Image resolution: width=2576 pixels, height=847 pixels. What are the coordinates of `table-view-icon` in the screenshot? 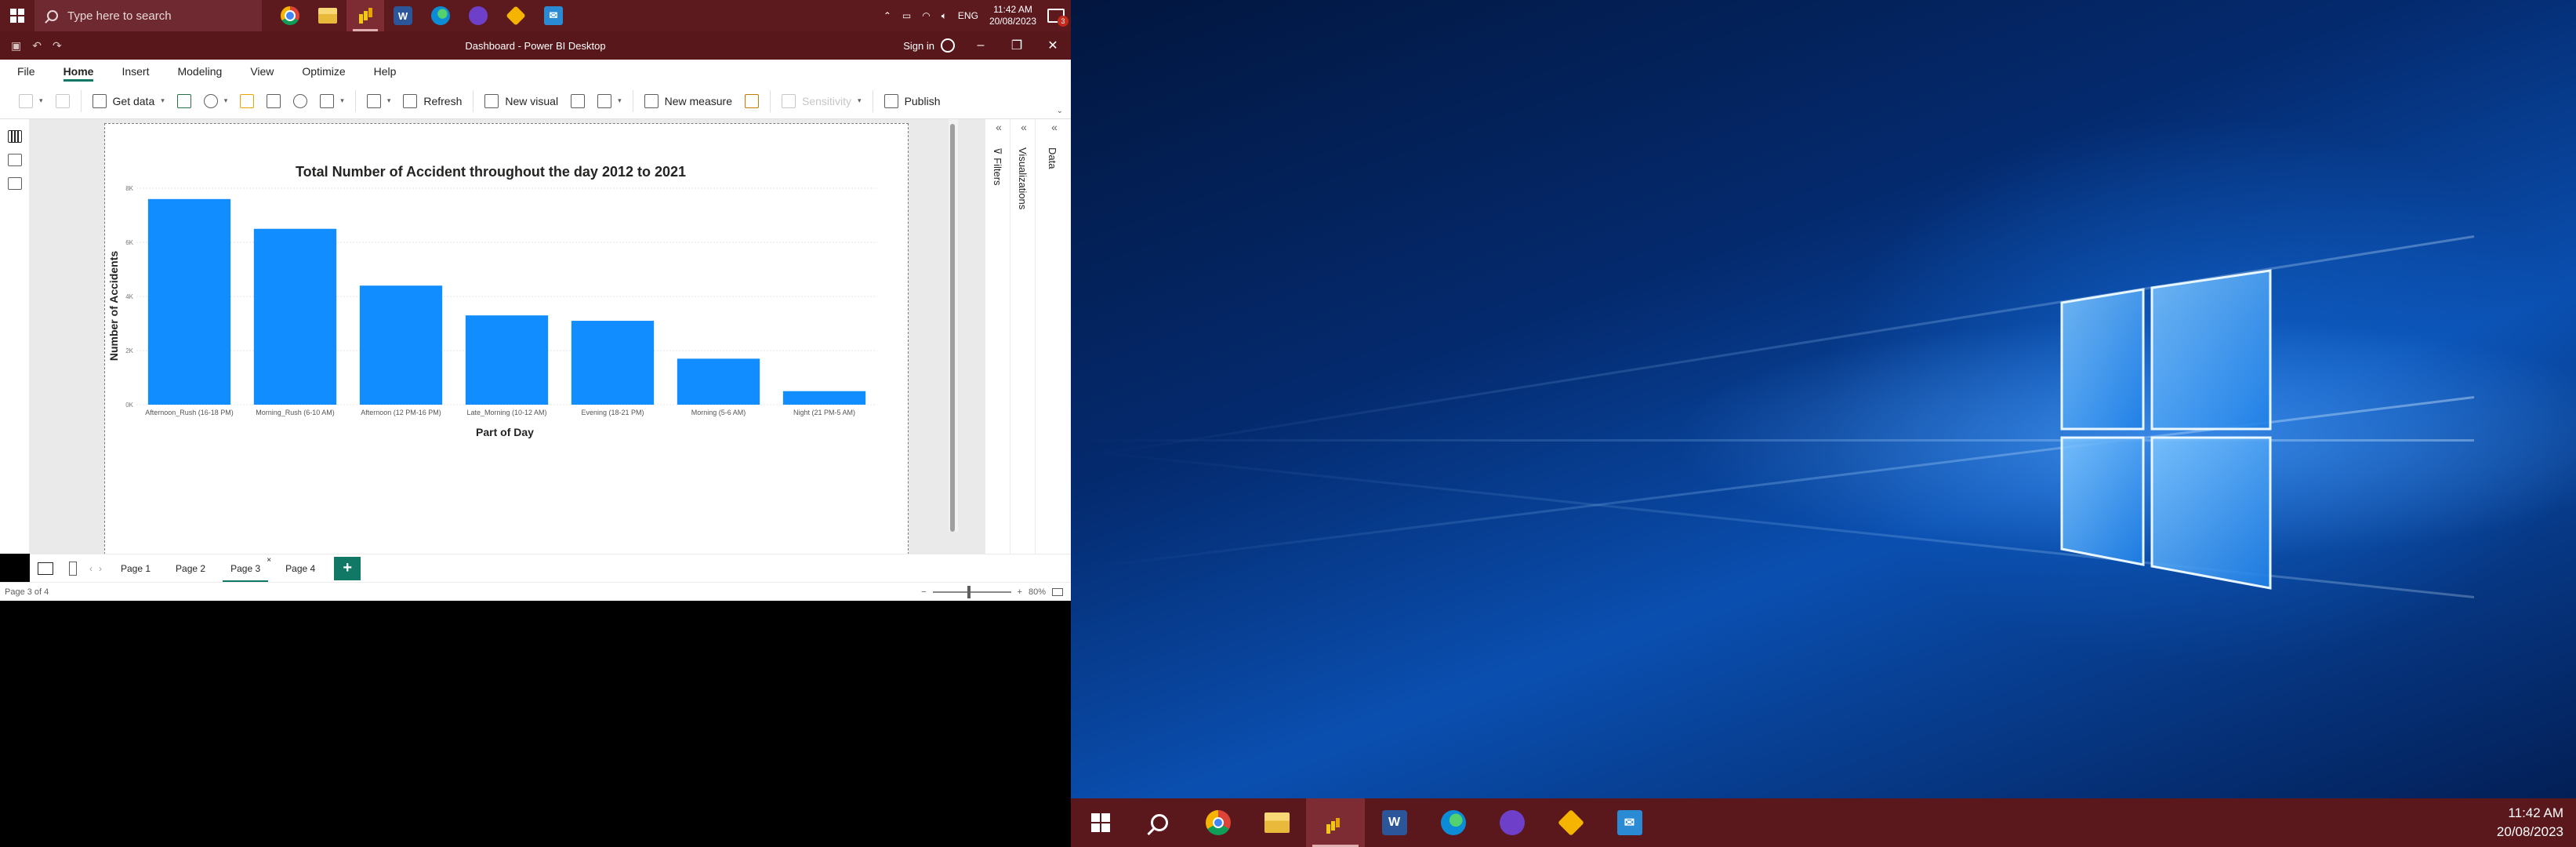 It's located at (15, 160).